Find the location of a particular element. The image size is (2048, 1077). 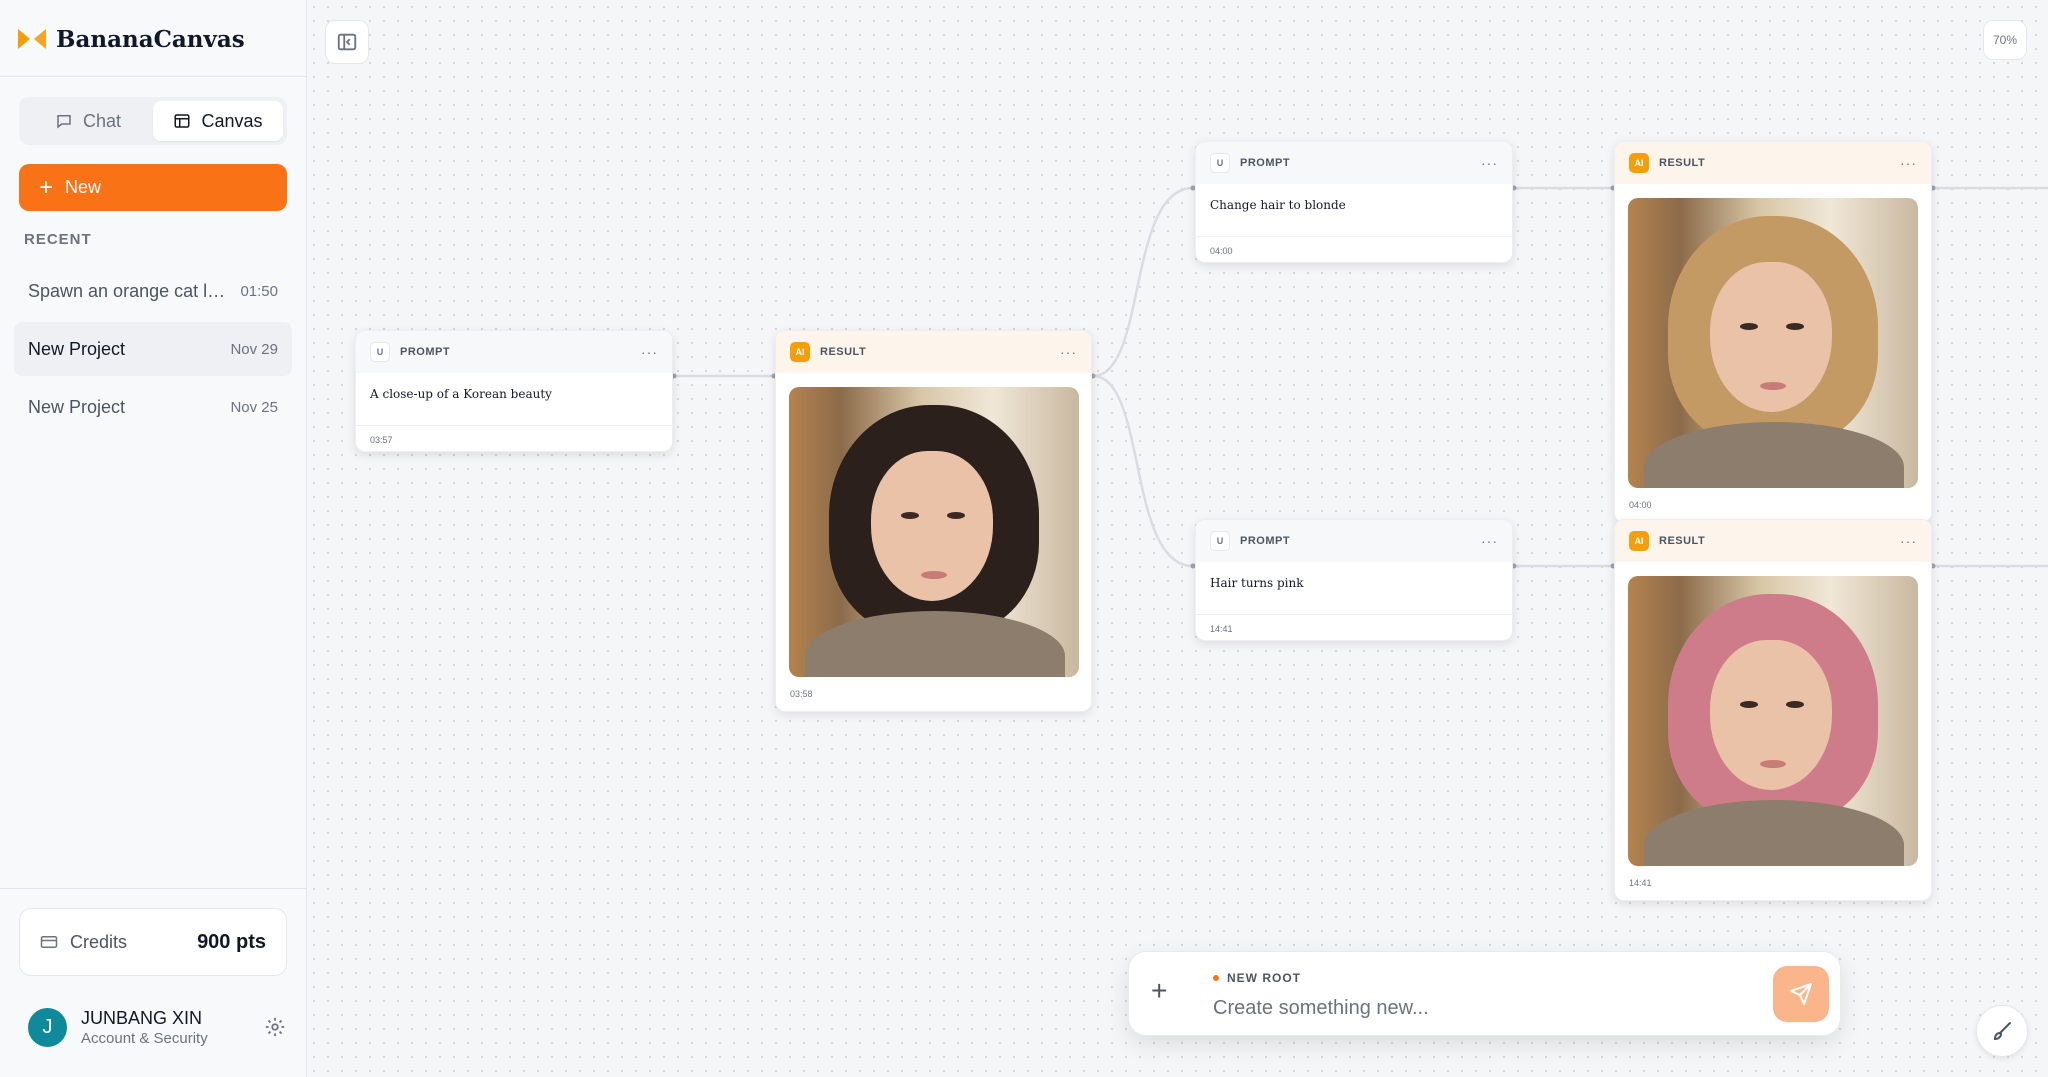

user-name: JUNBANG XIN is located at coordinates (142, 1017).